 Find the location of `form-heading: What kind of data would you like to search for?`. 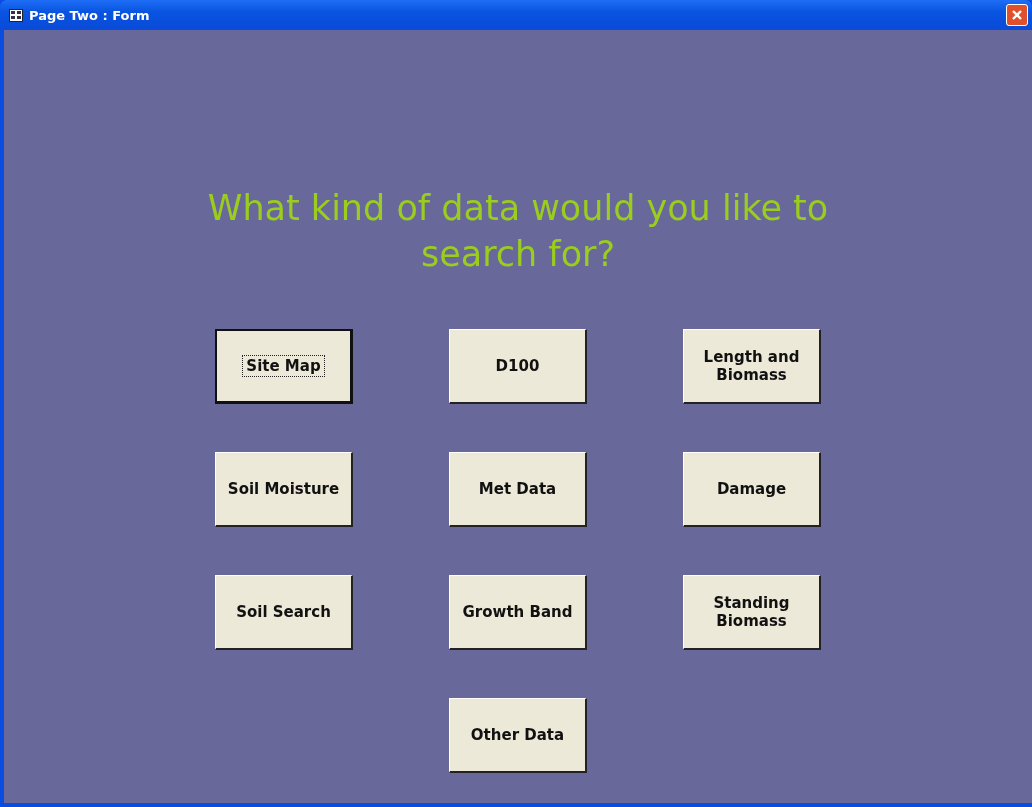

form-heading: What kind of data would you like to search for? is located at coordinates (518, 231).